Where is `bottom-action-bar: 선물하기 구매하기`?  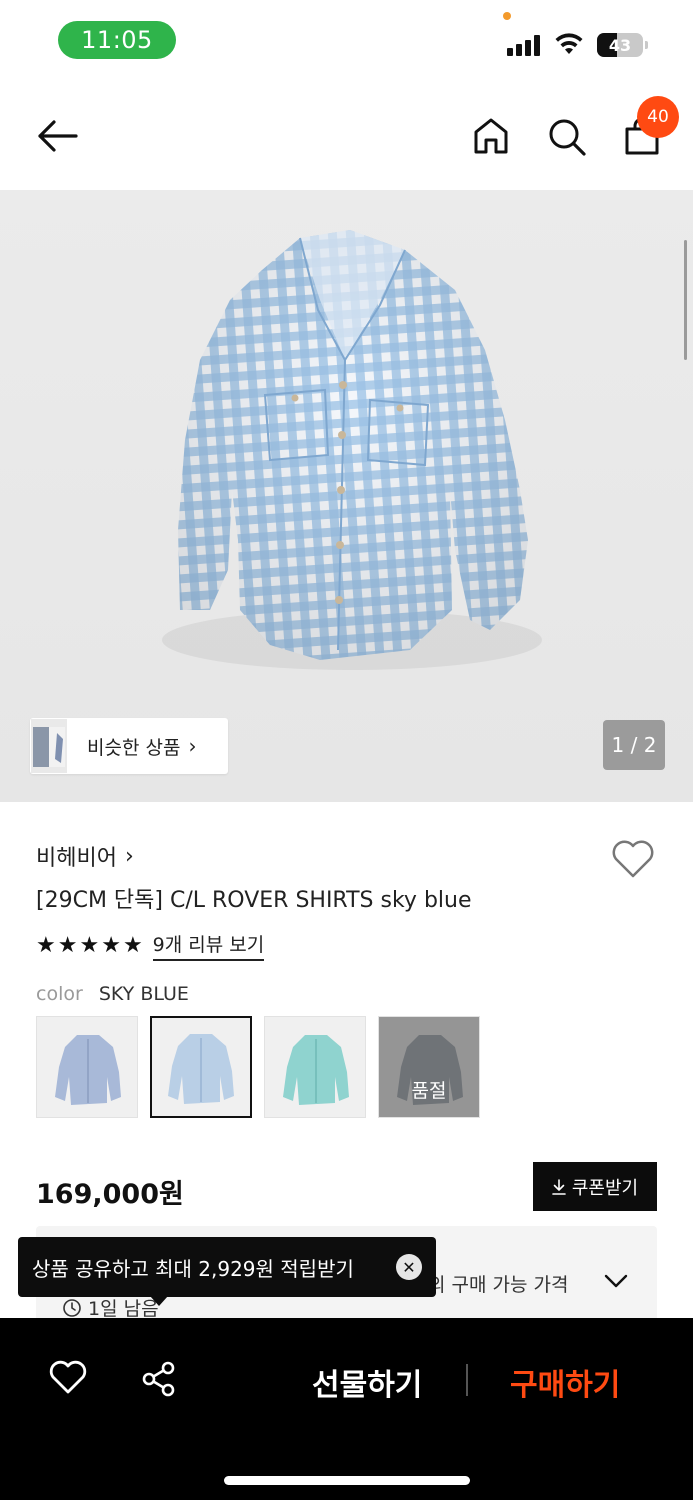 bottom-action-bar: 선물하기 구매하기 is located at coordinates (346, 1409).